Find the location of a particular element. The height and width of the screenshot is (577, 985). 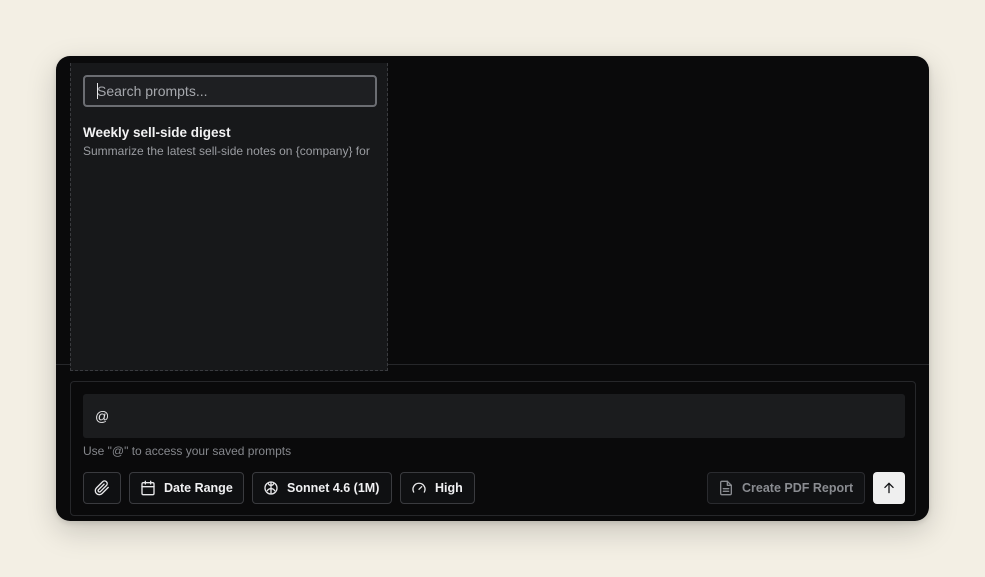

calendar-icon is located at coordinates (148, 488).